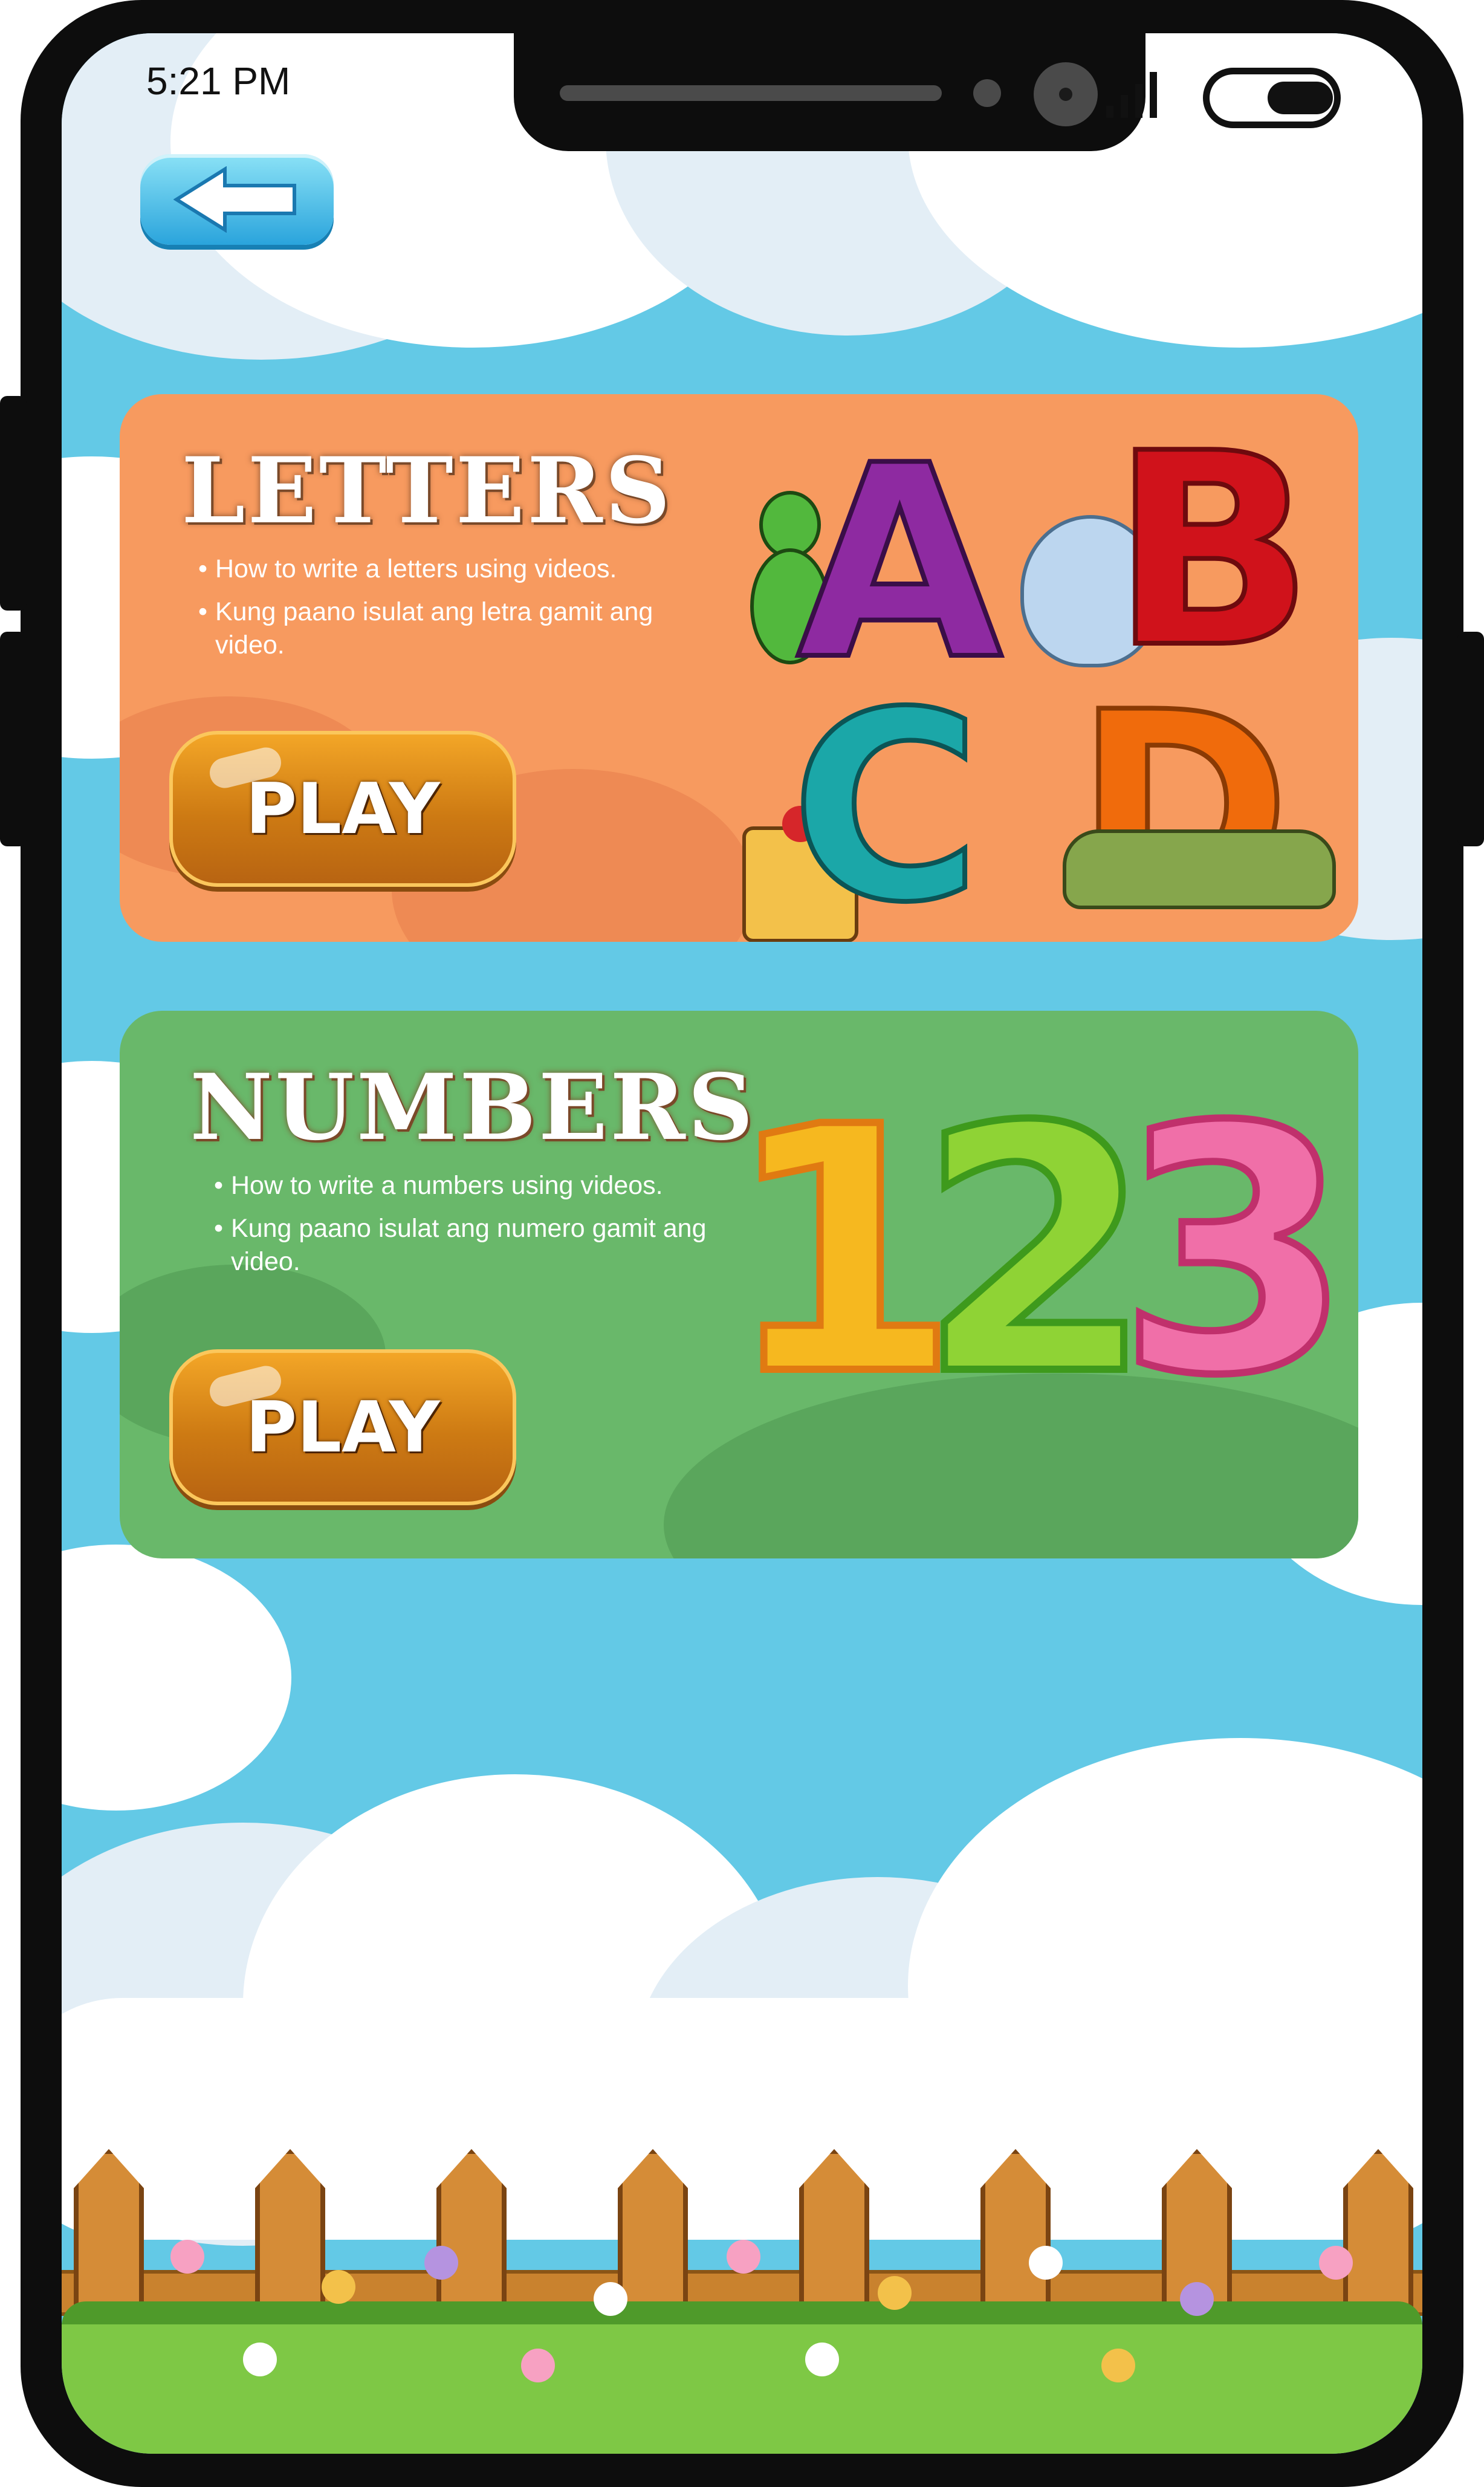 The width and height of the screenshot is (1484, 2487). What do you see at coordinates (219, 81) in the screenshot?
I see `status-time: 5:21 PM` at bounding box center [219, 81].